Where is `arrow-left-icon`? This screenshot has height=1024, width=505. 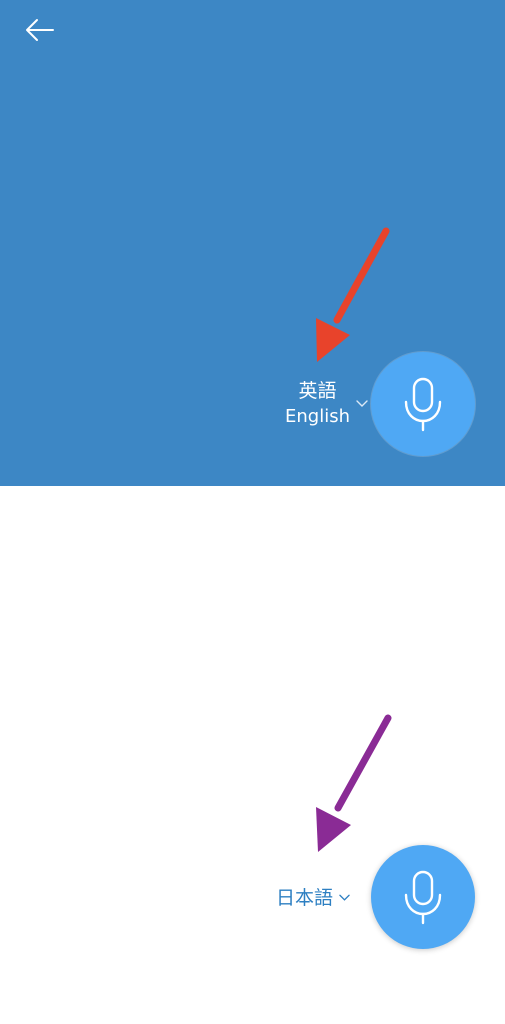
arrow-left-icon is located at coordinates (40, 30).